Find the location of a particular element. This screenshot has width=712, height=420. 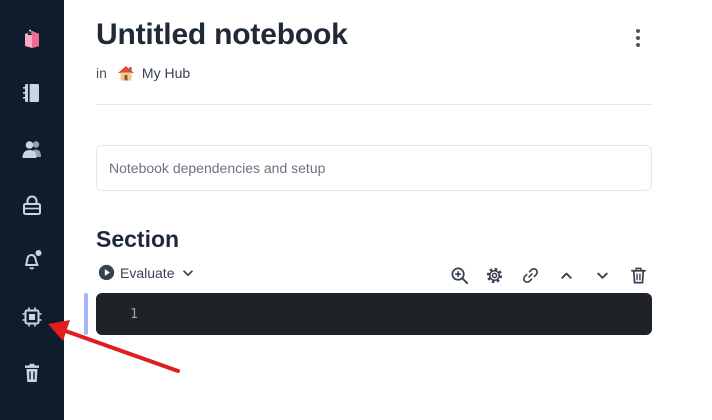

sidebar-item-notifications is located at coordinates (32, 260).